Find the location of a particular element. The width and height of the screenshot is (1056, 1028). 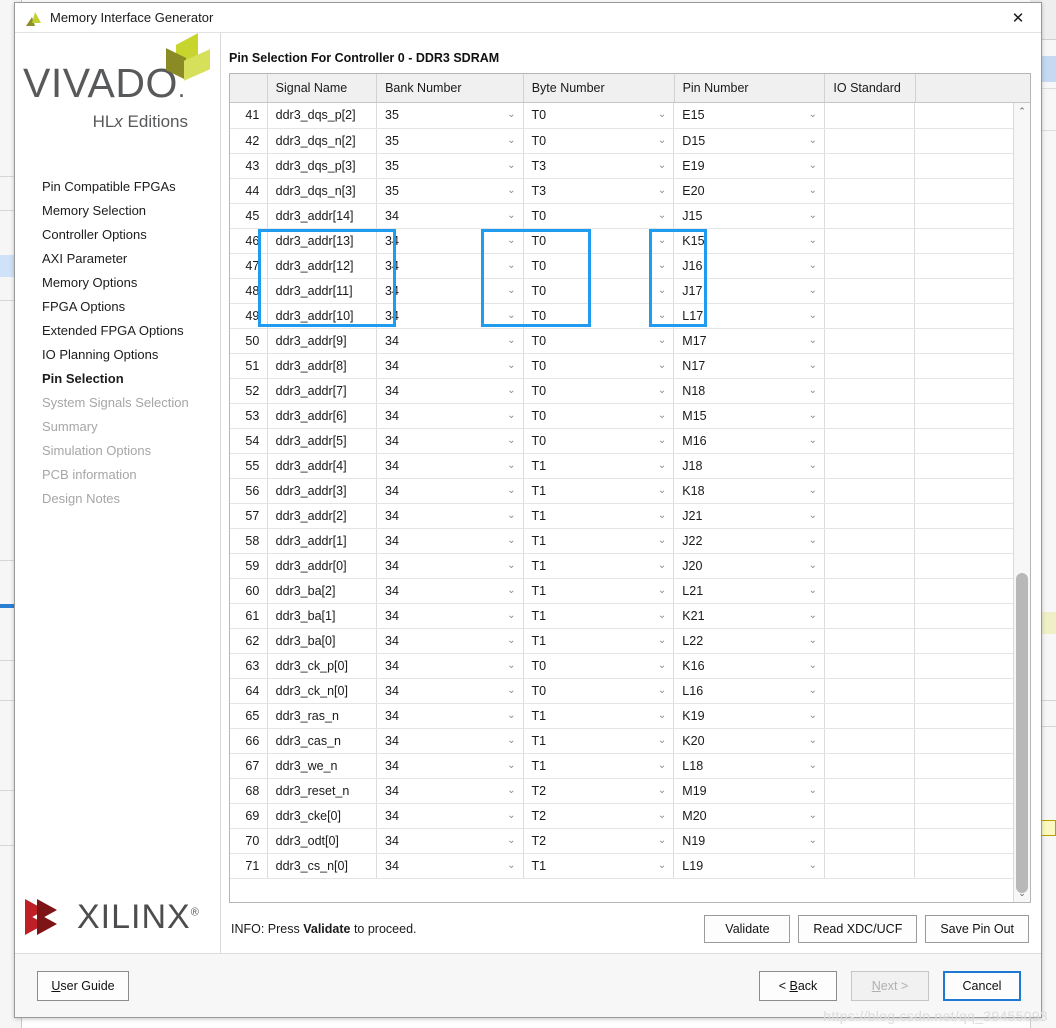

table-row: 51 ddr3_addr[8] 34 ⌄ T0 ⌄ N17 ⌄ is located at coordinates (630, 366).